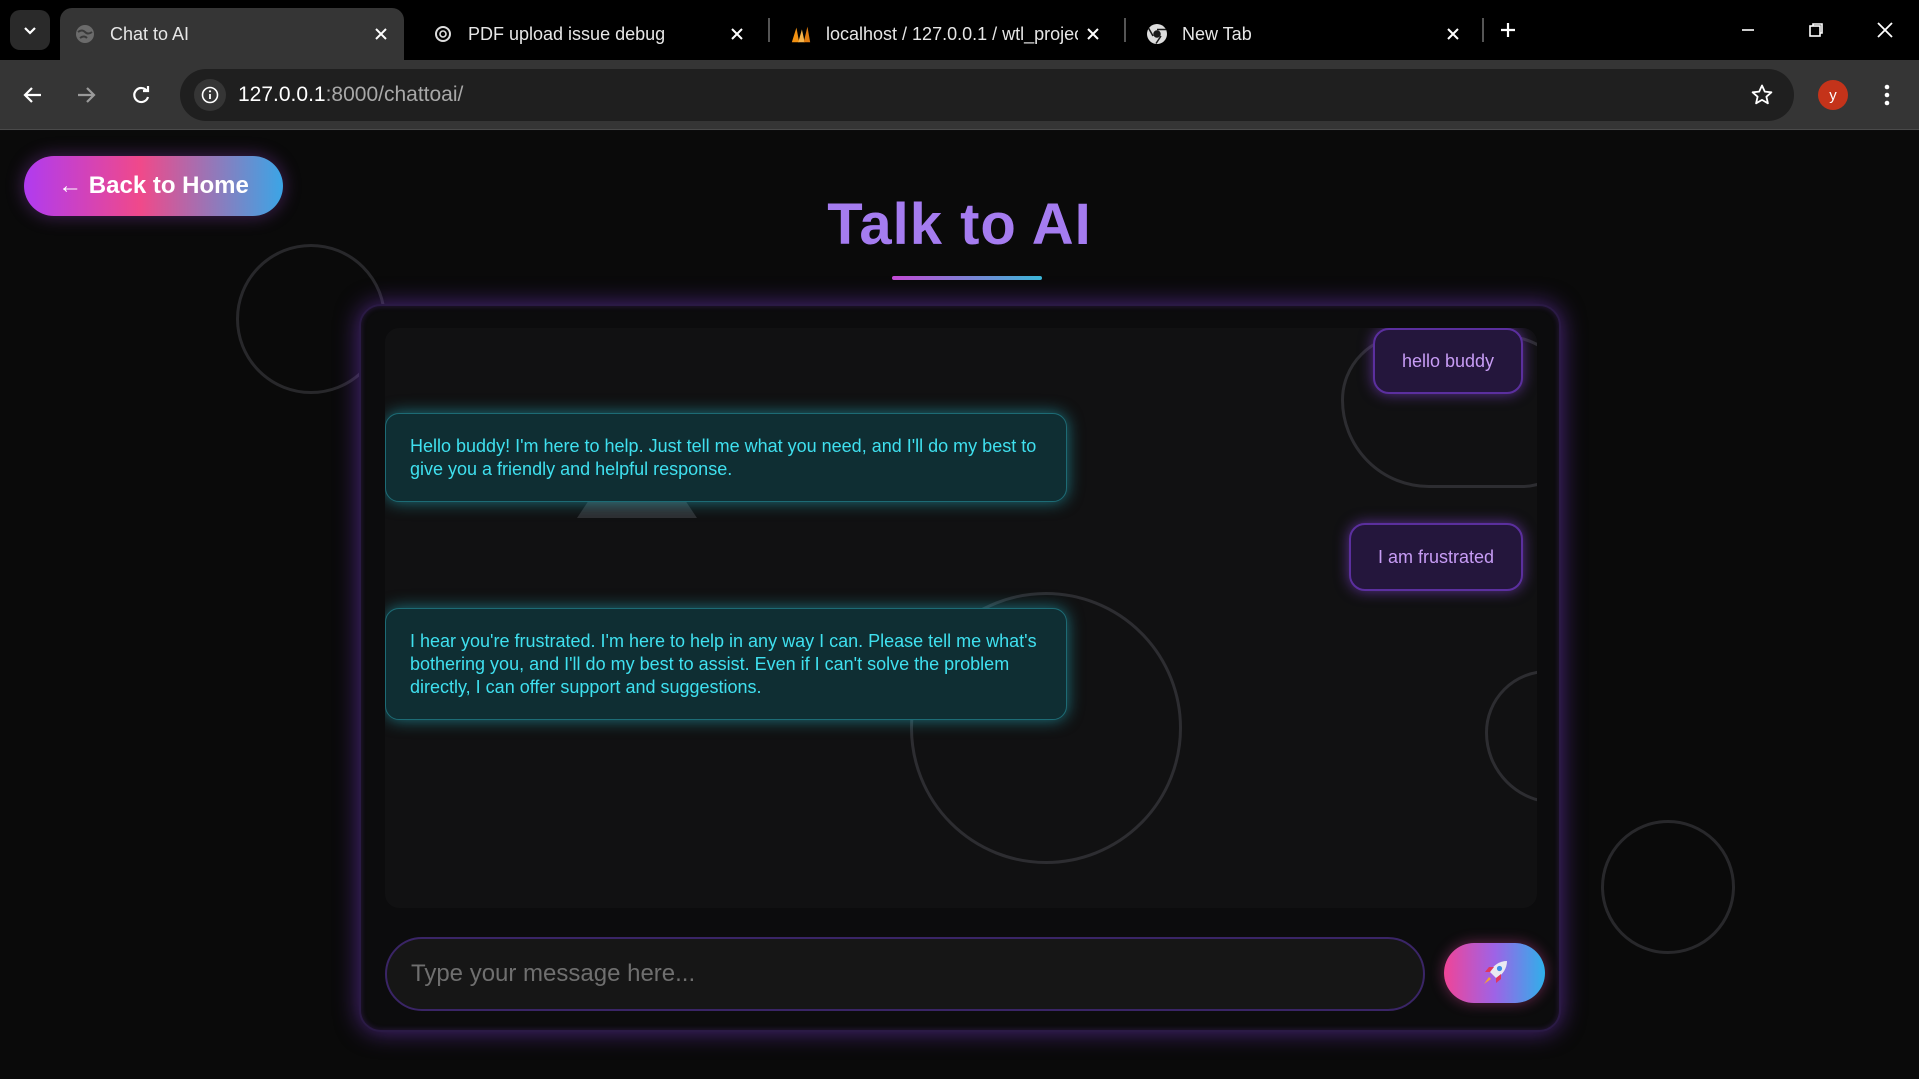 Image resolution: width=1919 pixels, height=1079 pixels. I want to click on reload-icon, so click(141, 95).